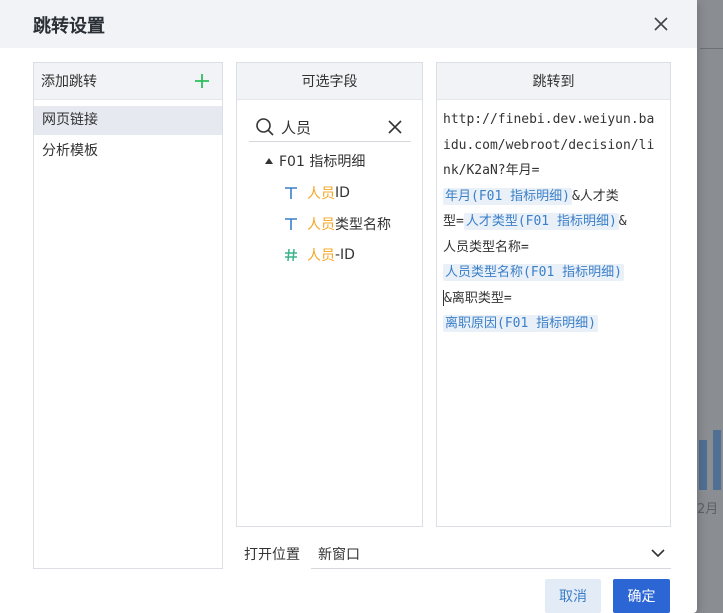 Image resolution: width=723 pixels, height=613 pixels. Describe the element at coordinates (491, 170) in the screenshot. I see `url-line: nk/K2aN?年月=` at that location.